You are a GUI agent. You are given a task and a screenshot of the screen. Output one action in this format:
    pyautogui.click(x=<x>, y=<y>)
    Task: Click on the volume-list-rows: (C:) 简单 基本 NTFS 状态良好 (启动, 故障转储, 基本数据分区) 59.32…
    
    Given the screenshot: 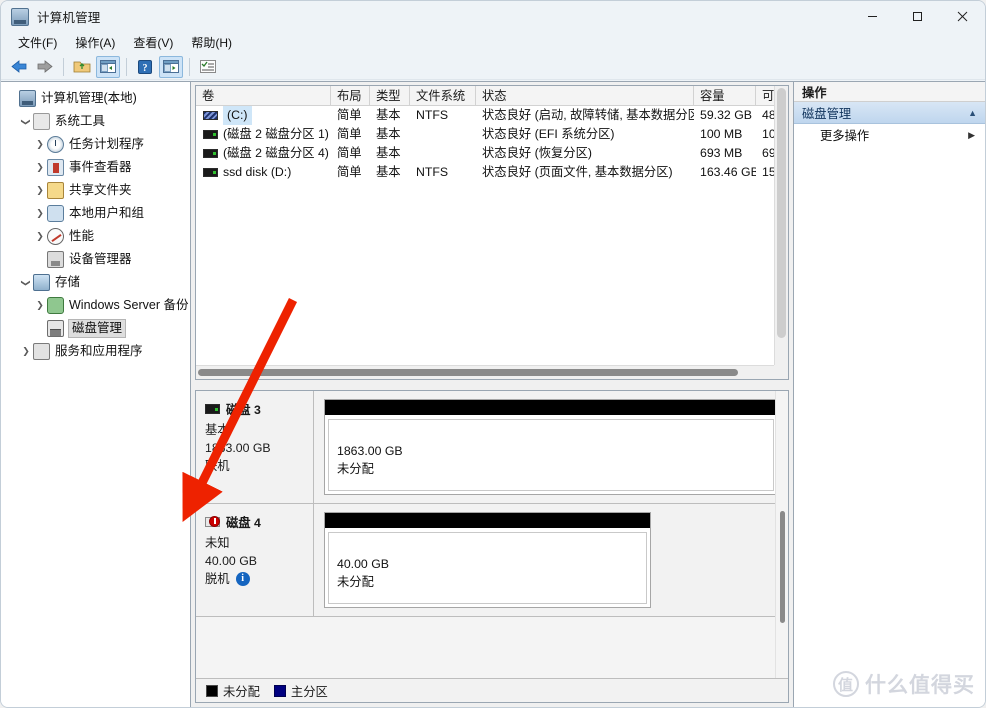 What is the action you would take?
    pyautogui.click(x=492, y=144)
    